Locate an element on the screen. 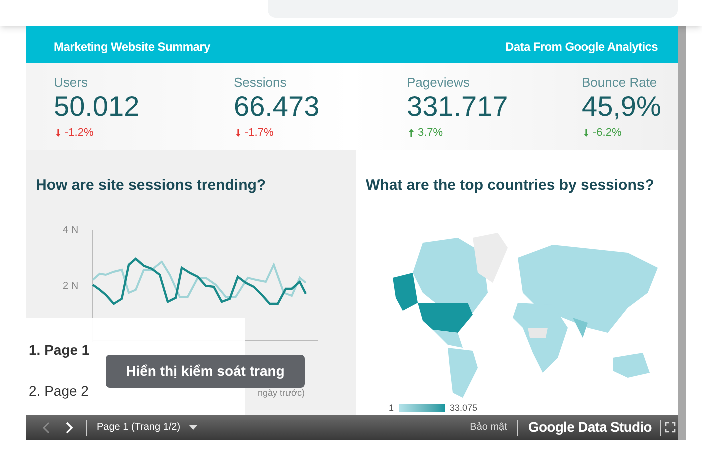 Image resolution: width=702 pixels, height=459 pixels. chevron-left-icon is located at coordinates (46, 428).